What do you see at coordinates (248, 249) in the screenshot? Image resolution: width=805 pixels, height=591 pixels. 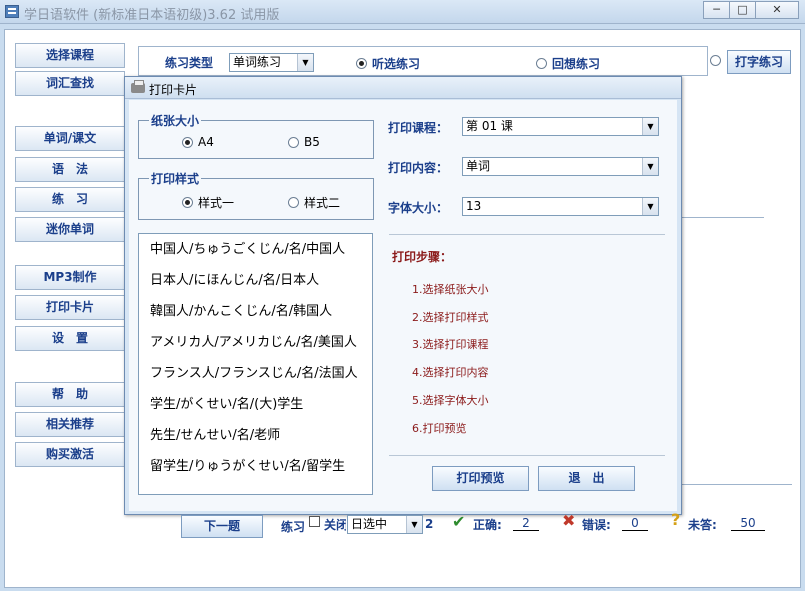 I see `list-item: 中国人/ちゅうごくじん/名/中国人` at bounding box center [248, 249].